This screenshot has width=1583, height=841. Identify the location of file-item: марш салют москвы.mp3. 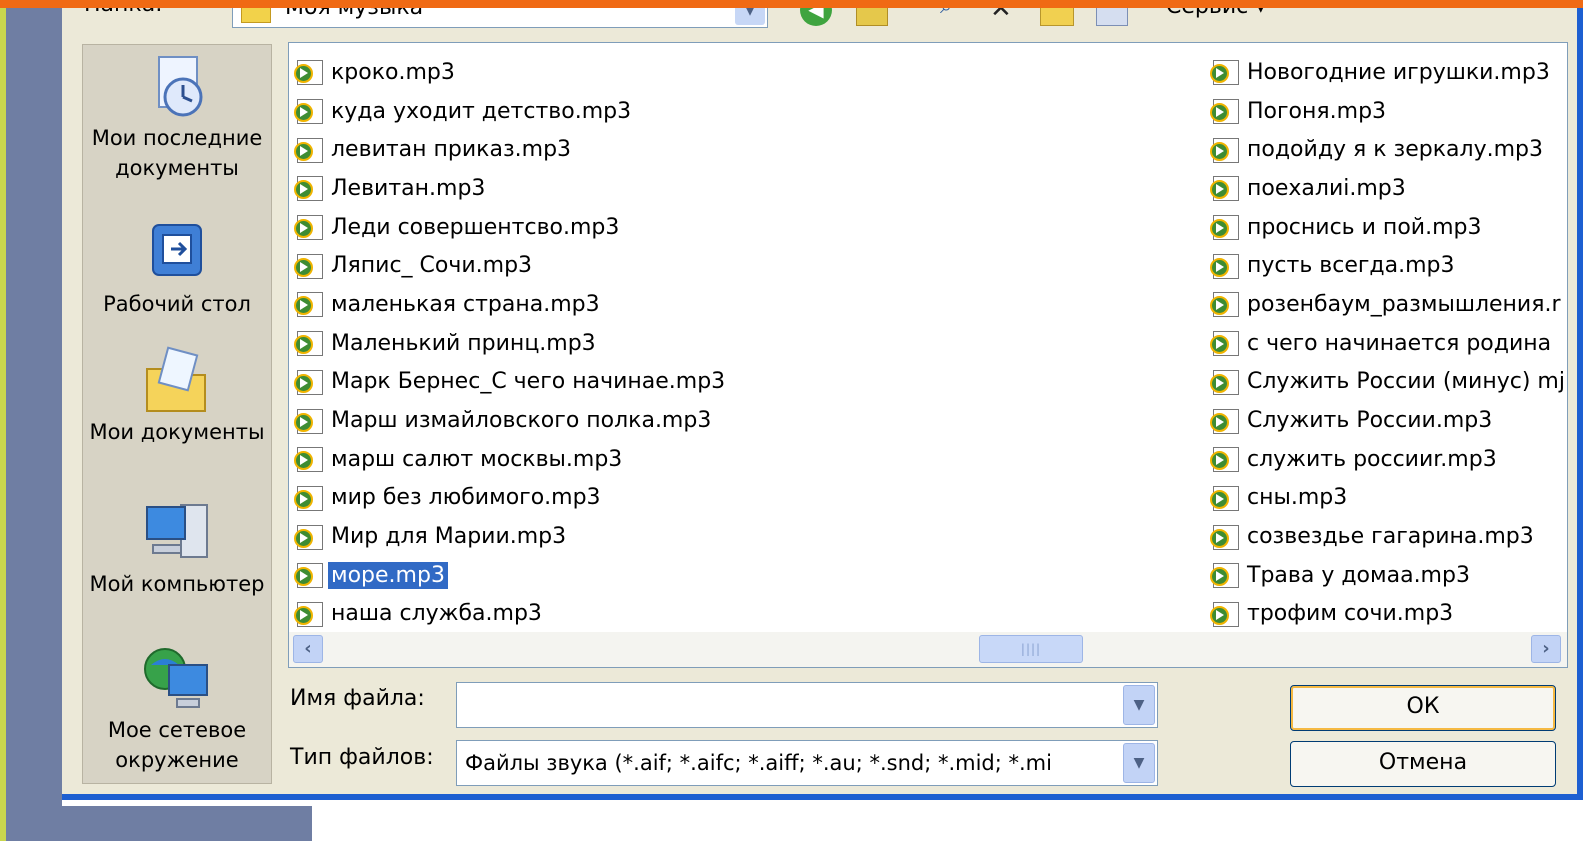
(510, 459).